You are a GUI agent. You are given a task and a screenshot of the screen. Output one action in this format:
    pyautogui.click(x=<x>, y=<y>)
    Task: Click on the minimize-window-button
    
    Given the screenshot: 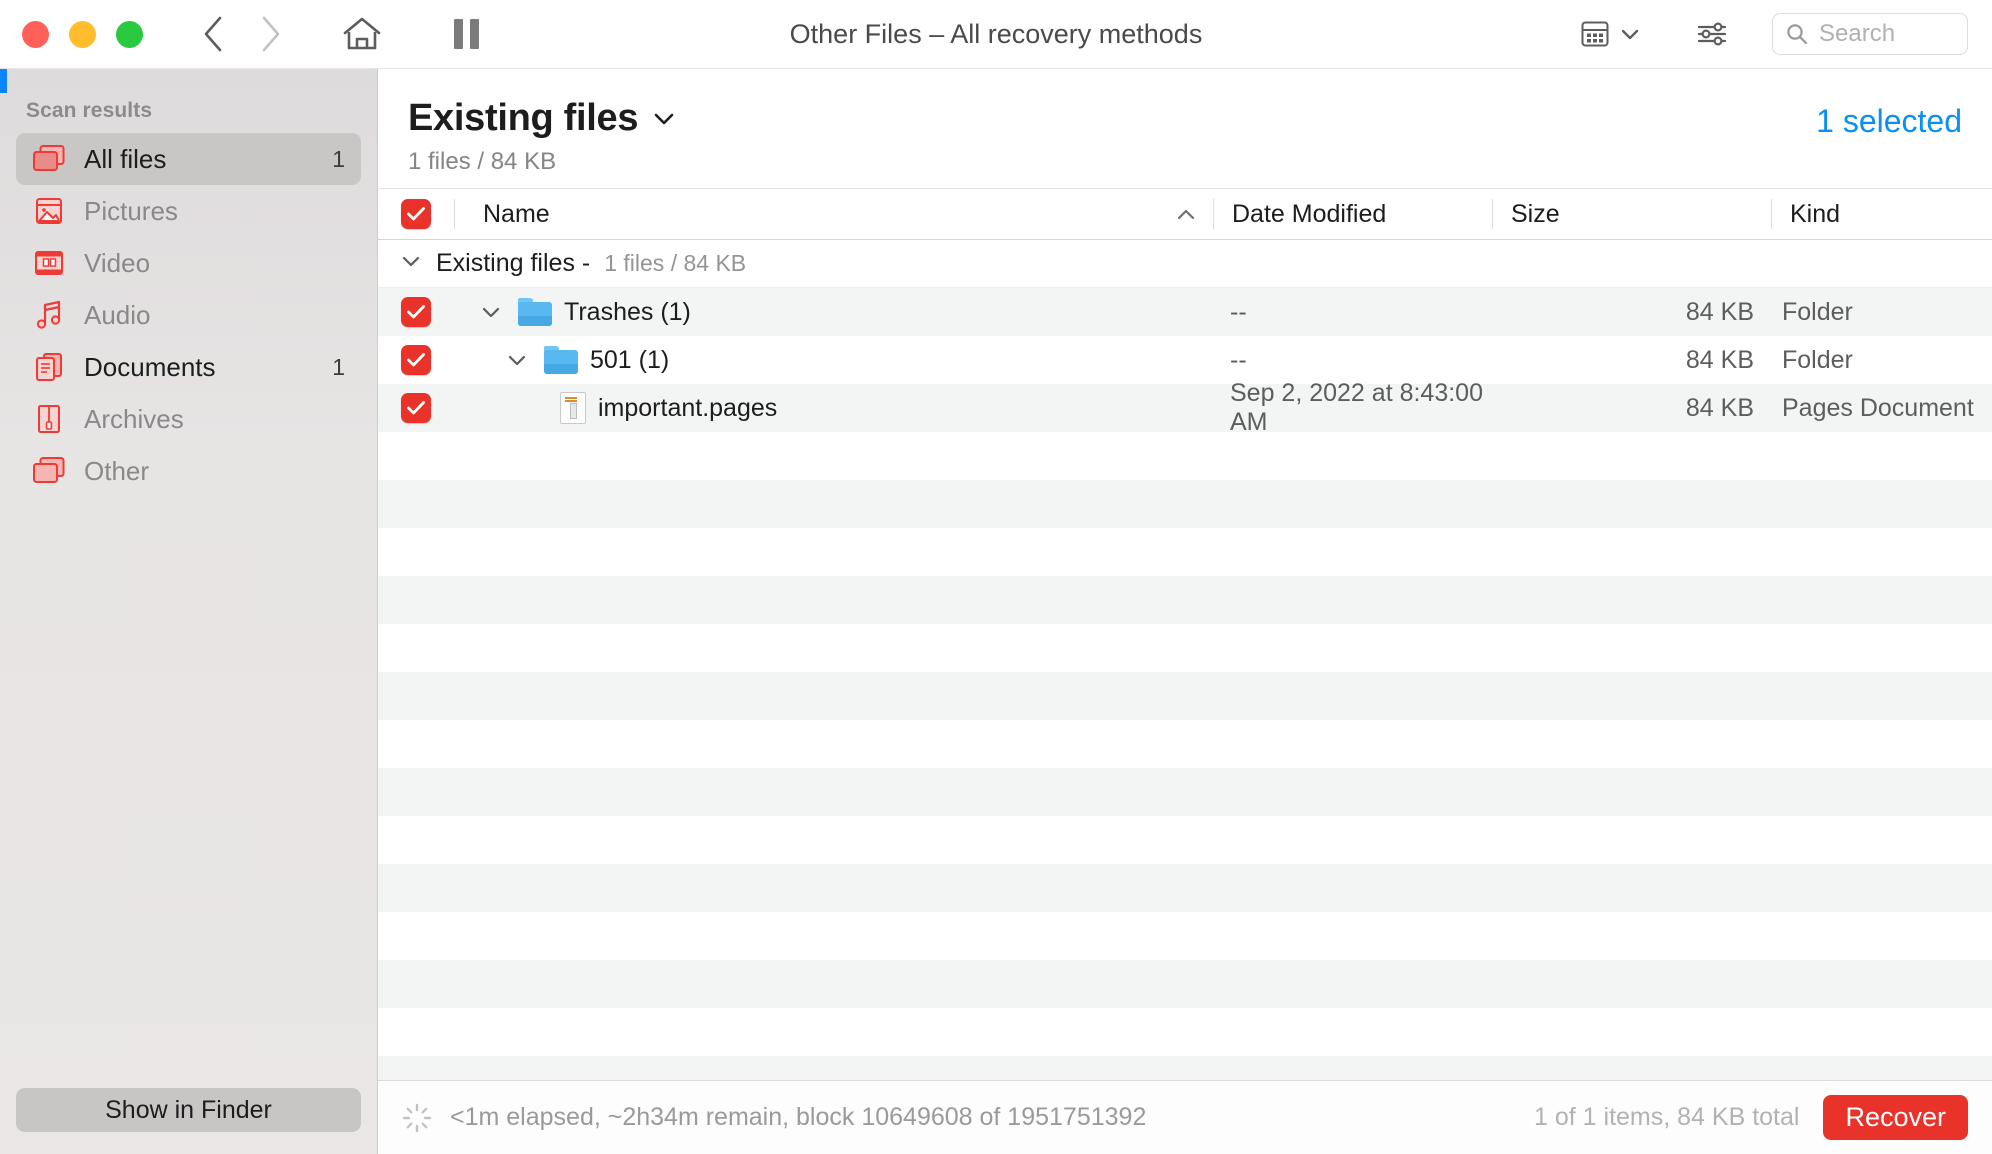 What is the action you would take?
    pyautogui.click(x=82, y=34)
    